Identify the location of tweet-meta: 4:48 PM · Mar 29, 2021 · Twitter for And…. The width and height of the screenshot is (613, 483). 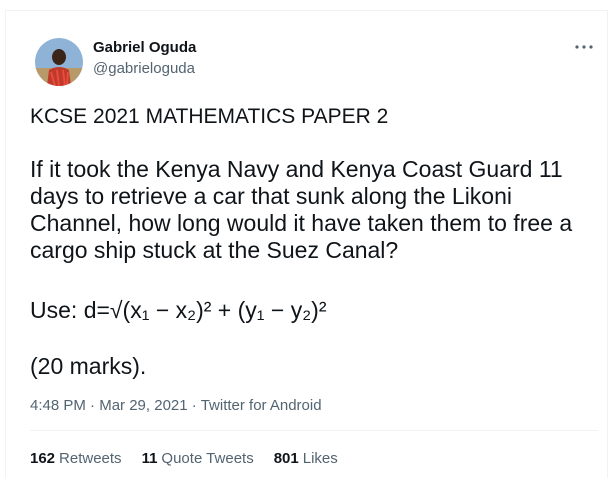
(176, 405).